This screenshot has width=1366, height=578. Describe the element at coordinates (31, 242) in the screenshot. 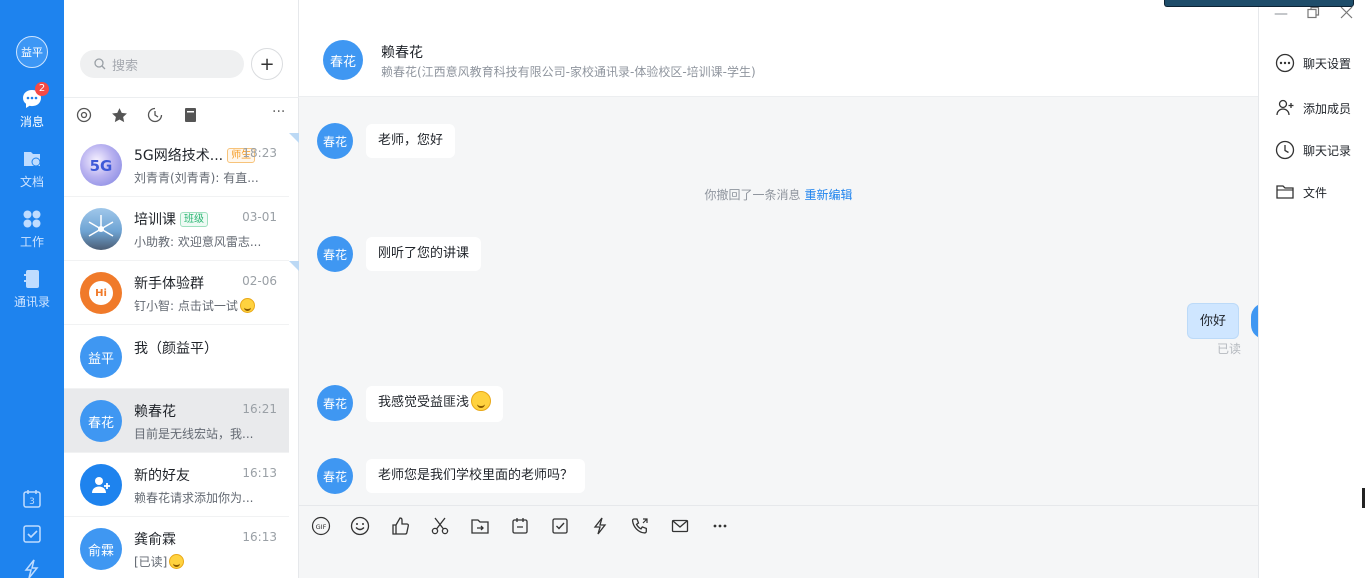

I see `nav-work-label: 工作` at that location.